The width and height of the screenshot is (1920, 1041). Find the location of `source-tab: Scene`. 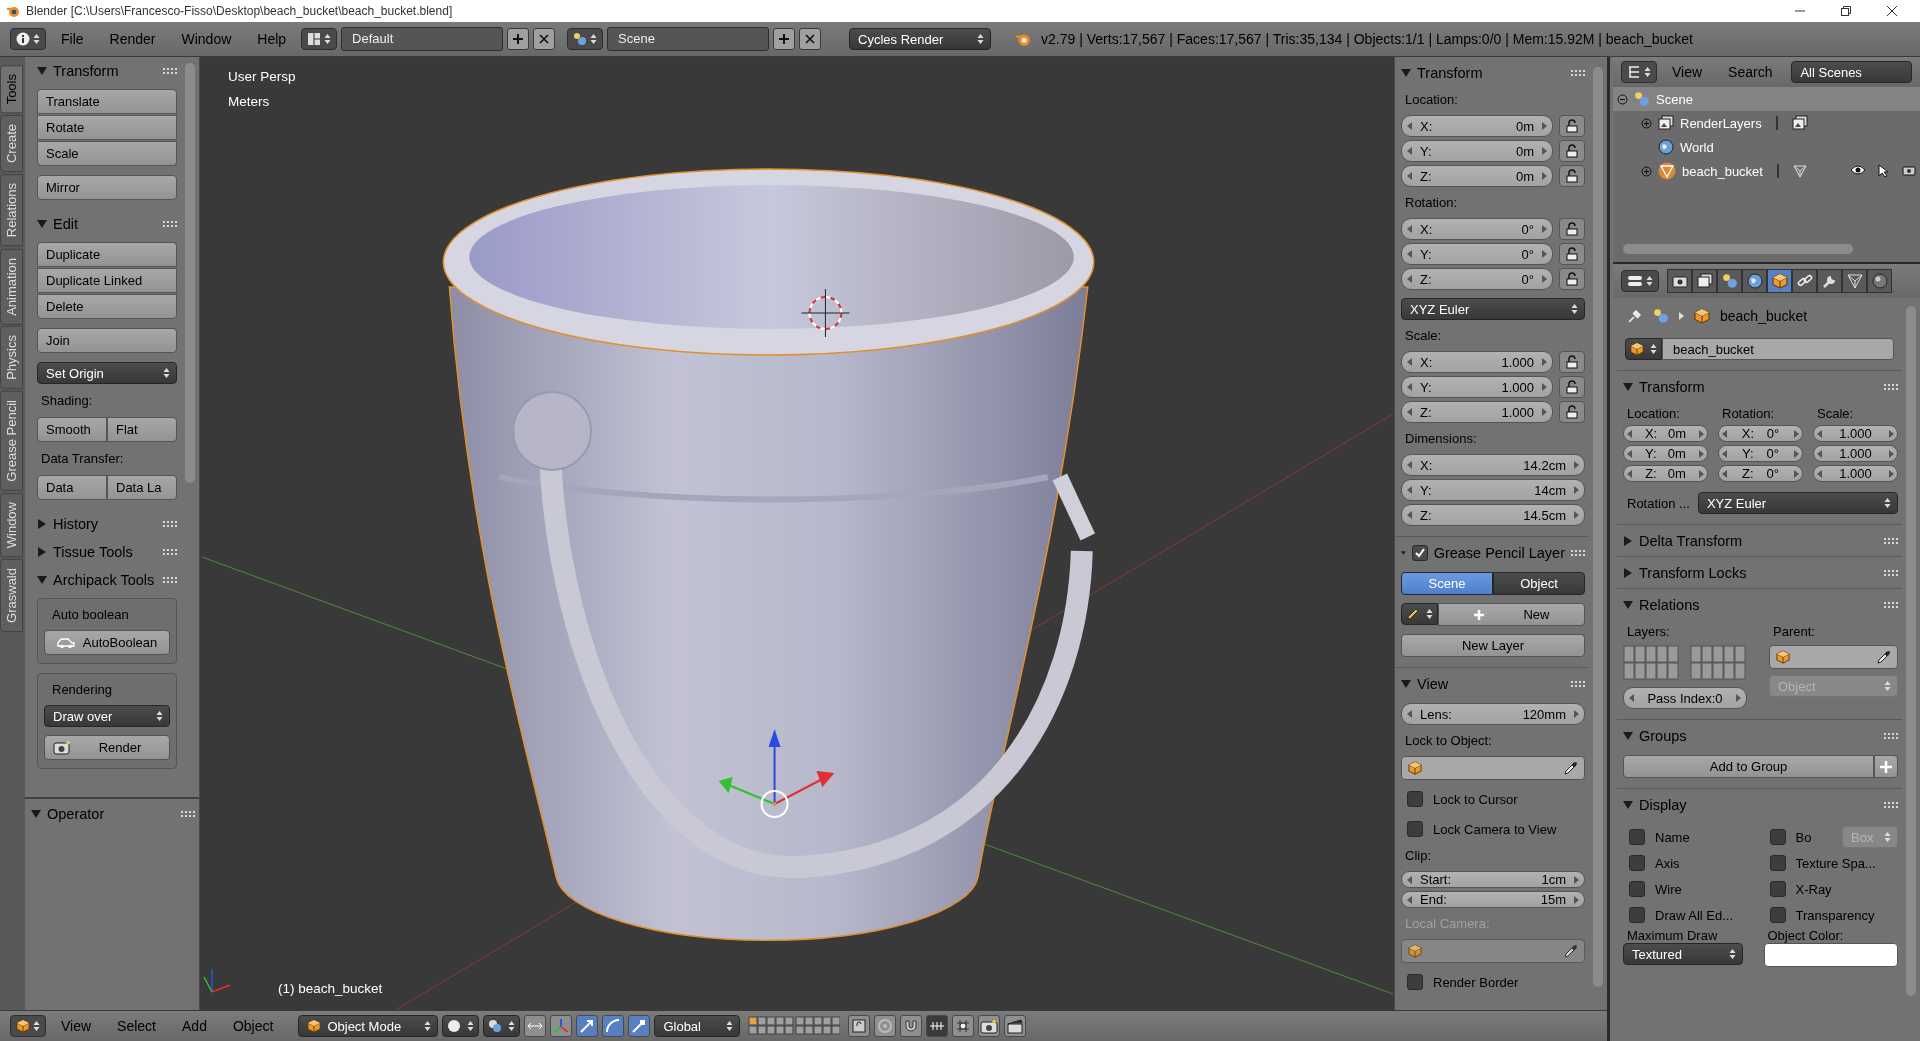

source-tab: Scene is located at coordinates (1447, 583).